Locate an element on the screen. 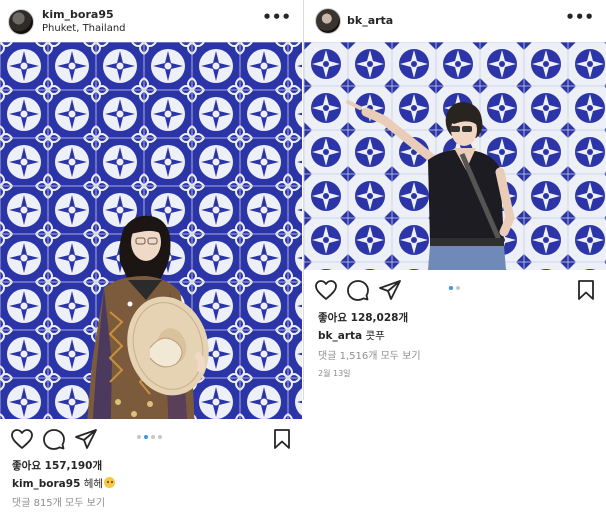 Image resolution: width=606 pixels, height=512 pixels. caption: kim_bora95 헤헤 is located at coordinates (64, 483).